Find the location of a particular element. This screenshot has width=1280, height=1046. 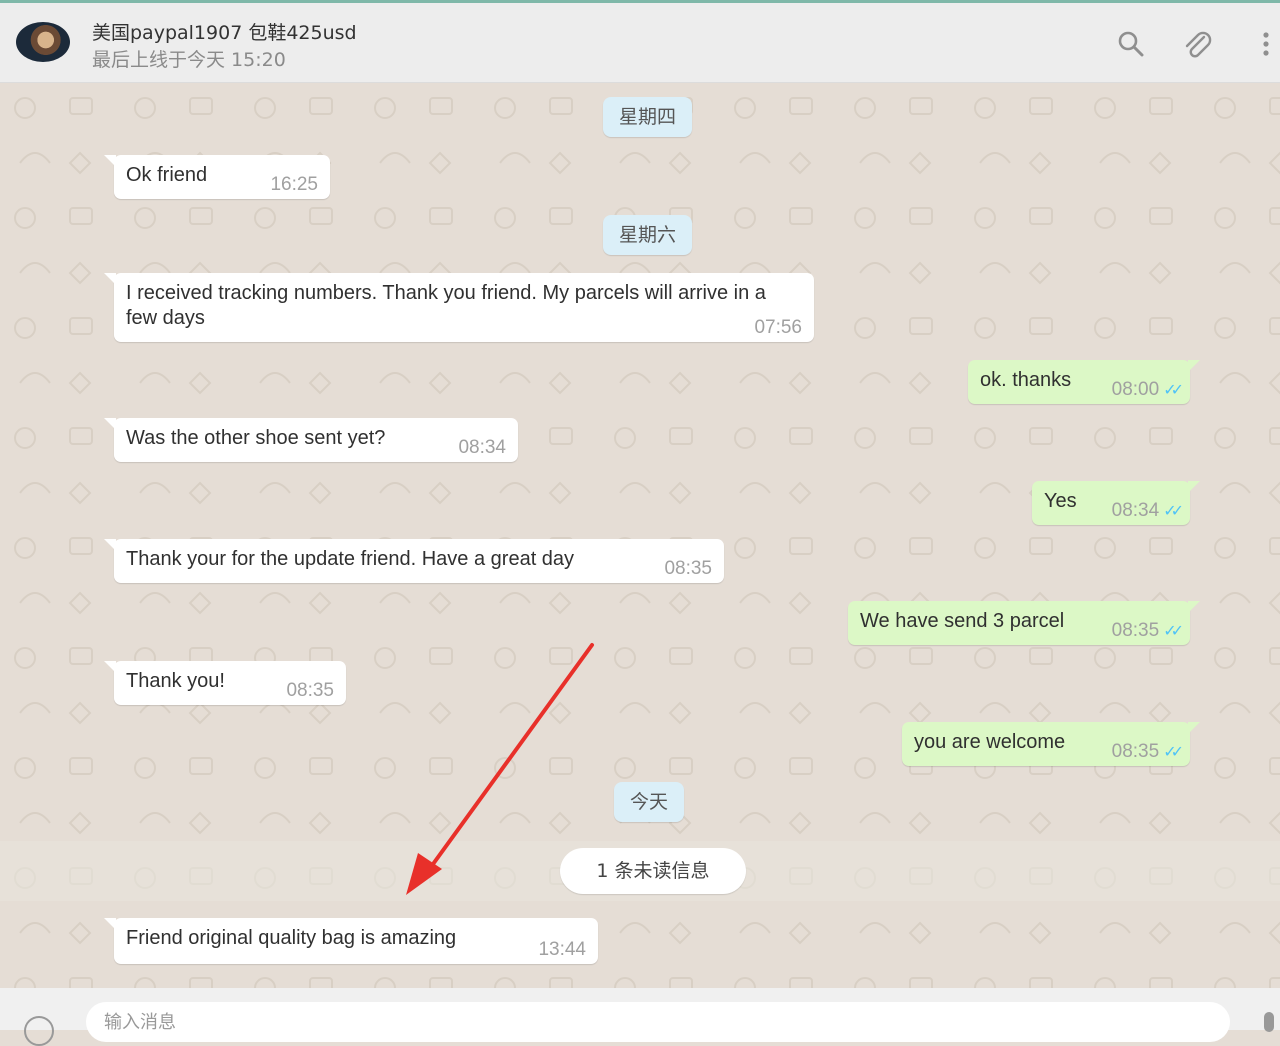

contact-name: 美国paypal1907 包鞋425usd is located at coordinates (224, 31).